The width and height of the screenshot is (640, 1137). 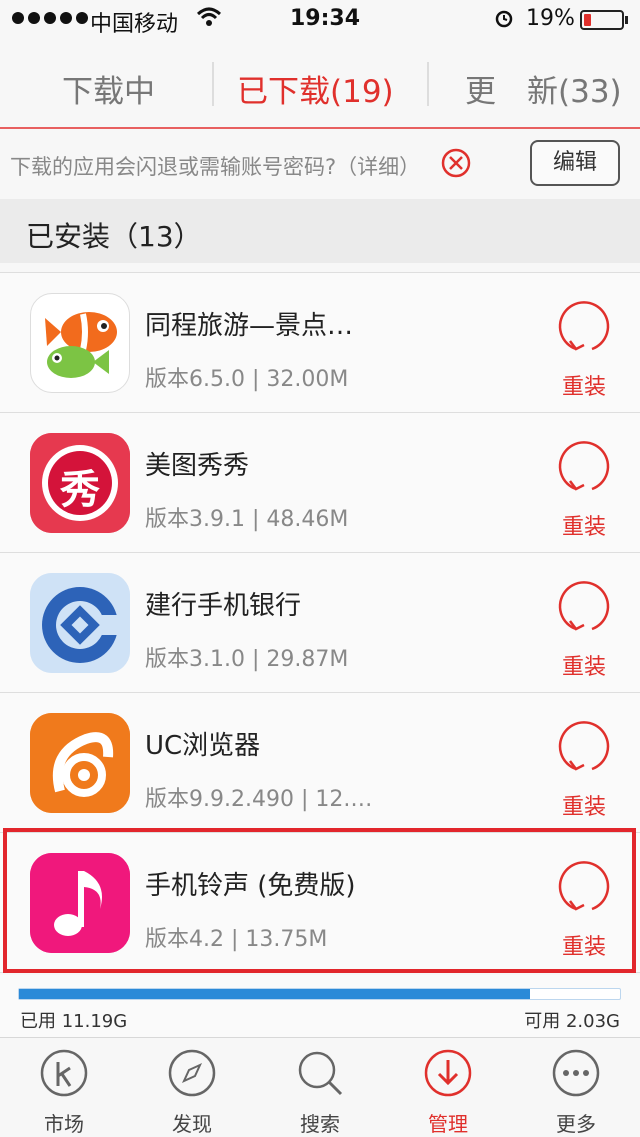 What do you see at coordinates (572, 1021) in the screenshot?
I see `storage-free: 可用 2.03G` at bounding box center [572, 1021].